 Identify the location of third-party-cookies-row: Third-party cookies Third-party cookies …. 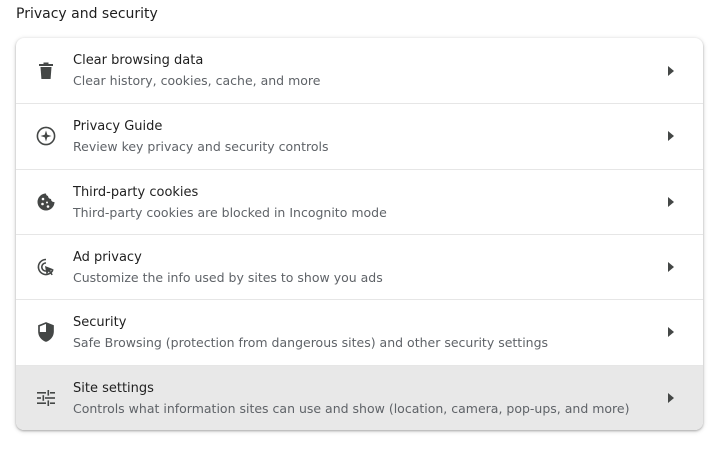
(359, 201).